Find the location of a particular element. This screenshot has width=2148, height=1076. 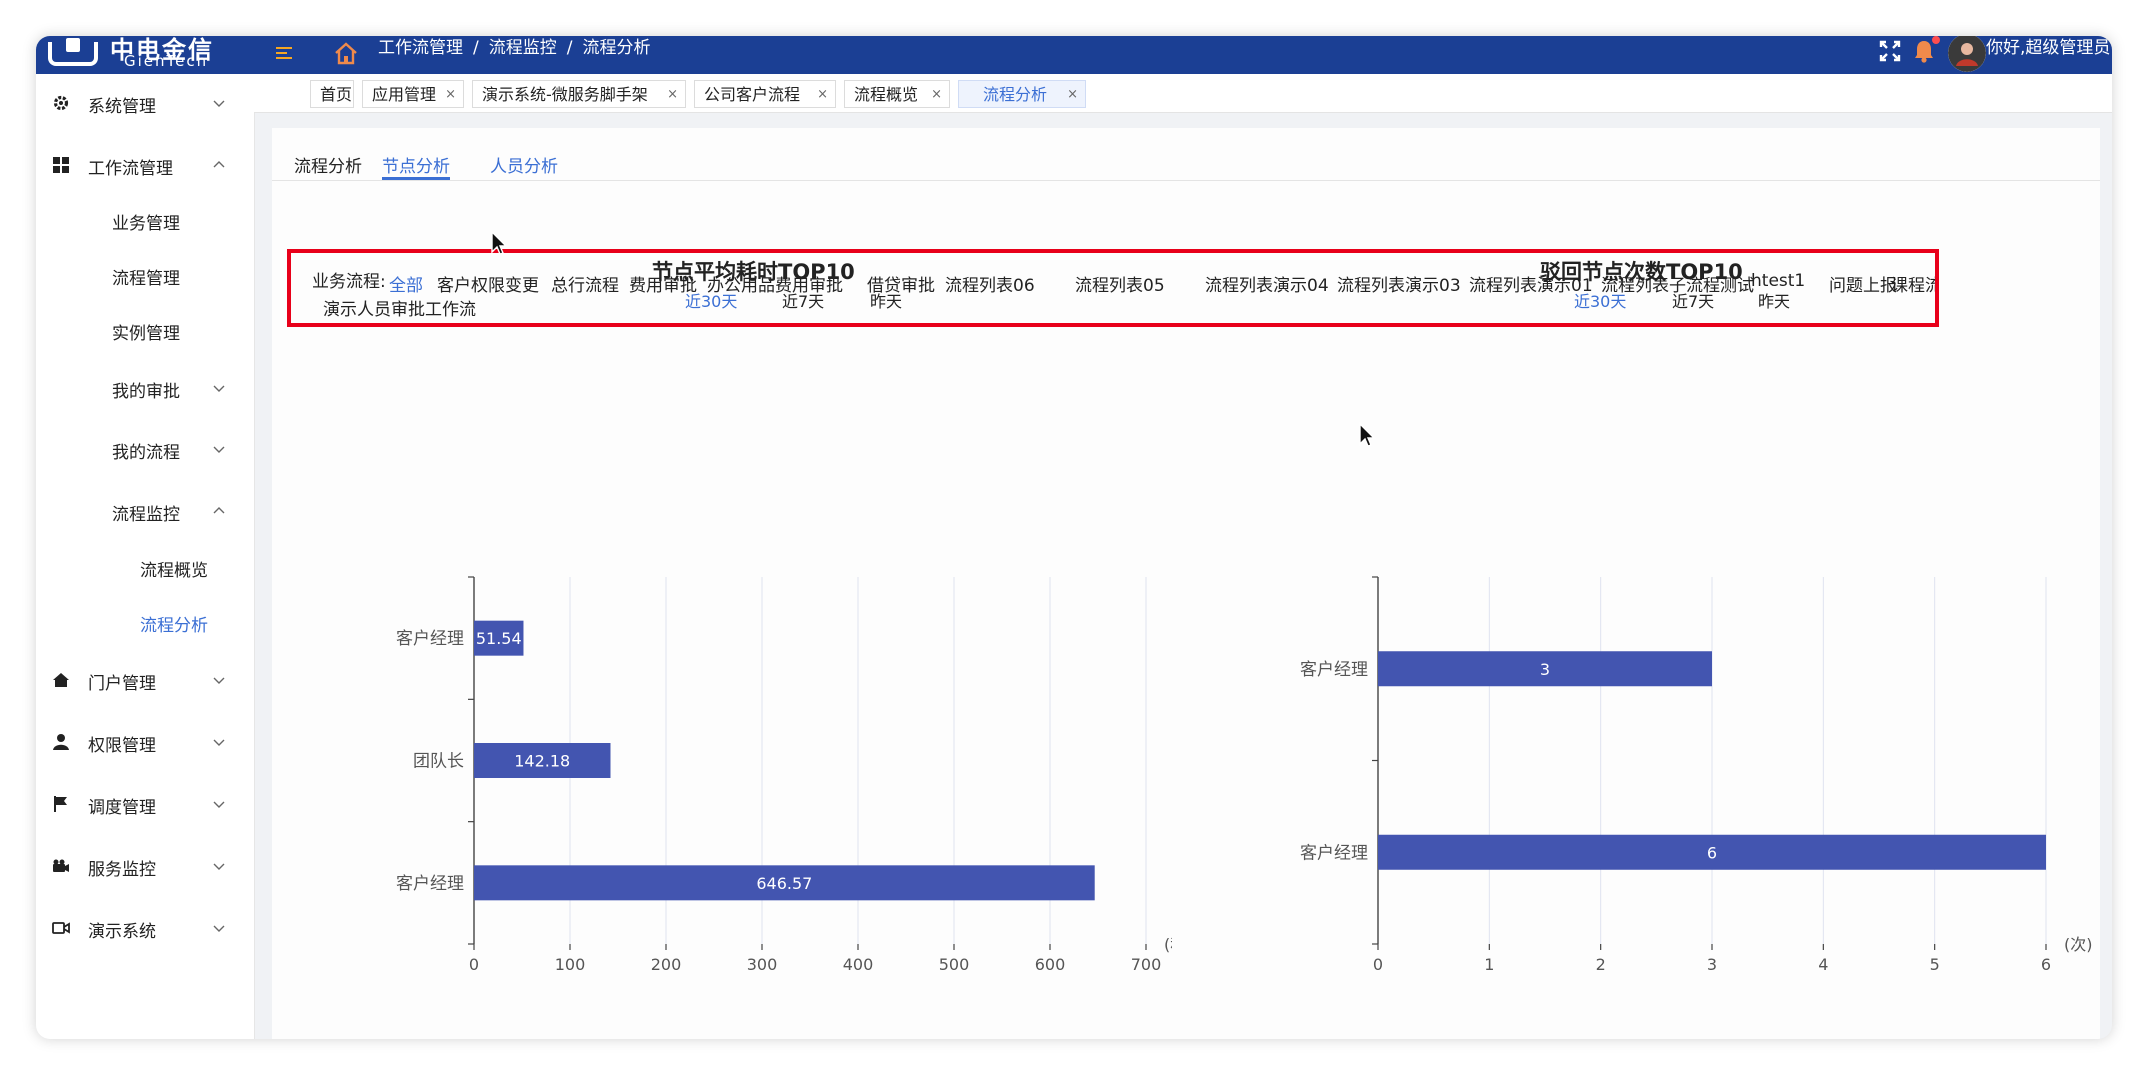

sidebar-item-instance: 实例管理 is located at coordinates (145, 330).